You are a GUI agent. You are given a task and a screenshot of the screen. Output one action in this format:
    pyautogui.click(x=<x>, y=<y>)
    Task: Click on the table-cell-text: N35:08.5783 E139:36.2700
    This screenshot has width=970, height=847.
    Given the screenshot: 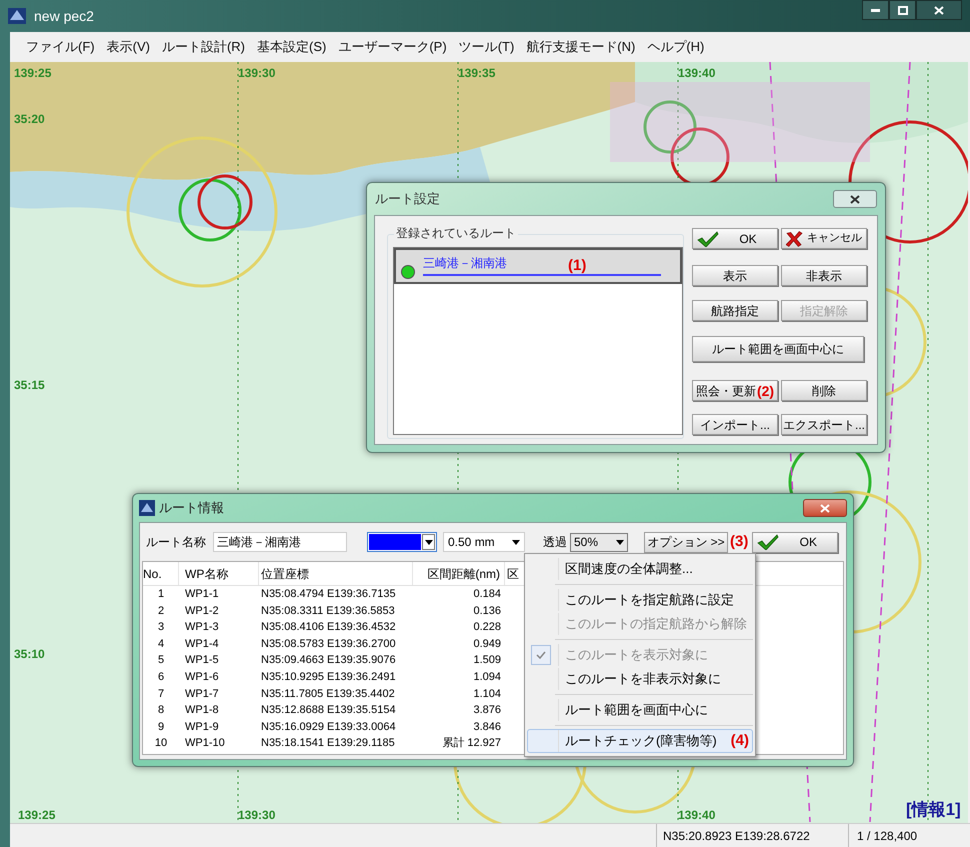 What is the action you would take?
    pyautogui.click(x=328, y=644)
    